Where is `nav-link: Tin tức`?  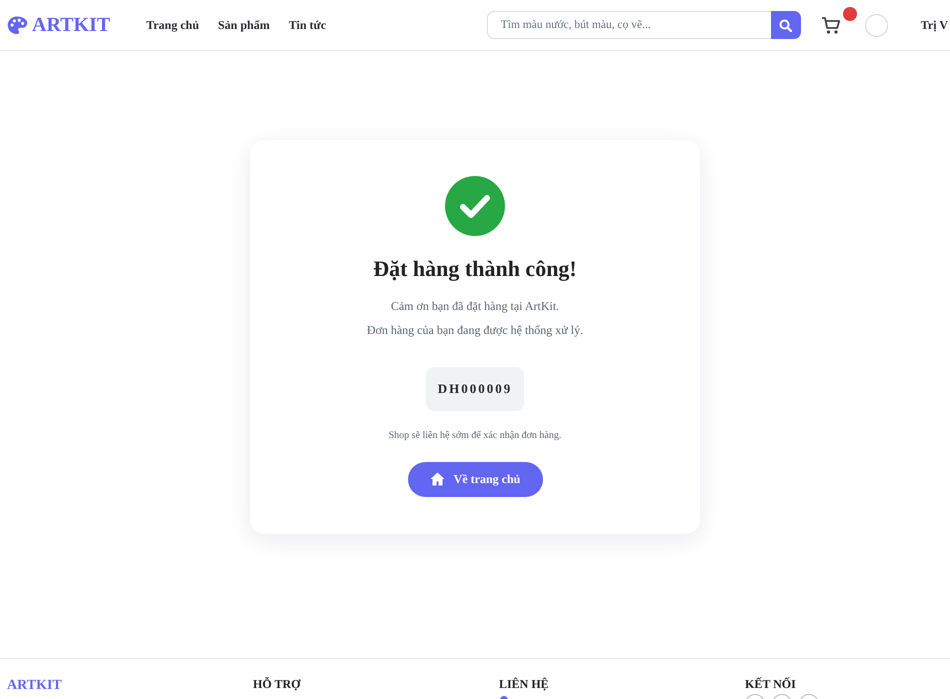
nav-link: Tin tức is located at coordinates (307, 25).